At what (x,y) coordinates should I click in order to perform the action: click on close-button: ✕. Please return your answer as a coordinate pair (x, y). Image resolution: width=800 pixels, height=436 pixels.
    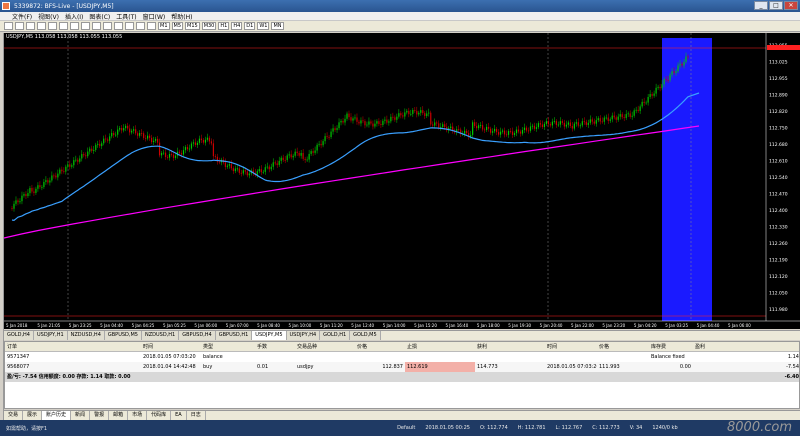
    Looking at the image, I should click on (791, 5).